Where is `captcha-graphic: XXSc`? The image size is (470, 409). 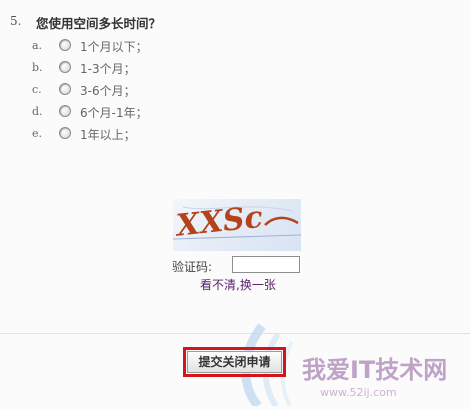 captcha-graphic: XXSc is located at coordinates (237, 222).